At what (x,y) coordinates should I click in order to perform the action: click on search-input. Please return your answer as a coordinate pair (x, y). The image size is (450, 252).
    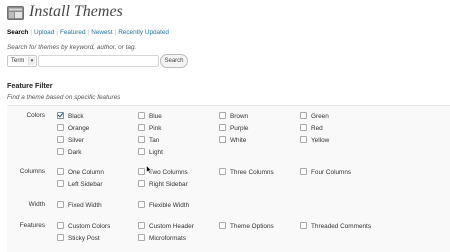
    Looking at the image, I should click on (98, 61).